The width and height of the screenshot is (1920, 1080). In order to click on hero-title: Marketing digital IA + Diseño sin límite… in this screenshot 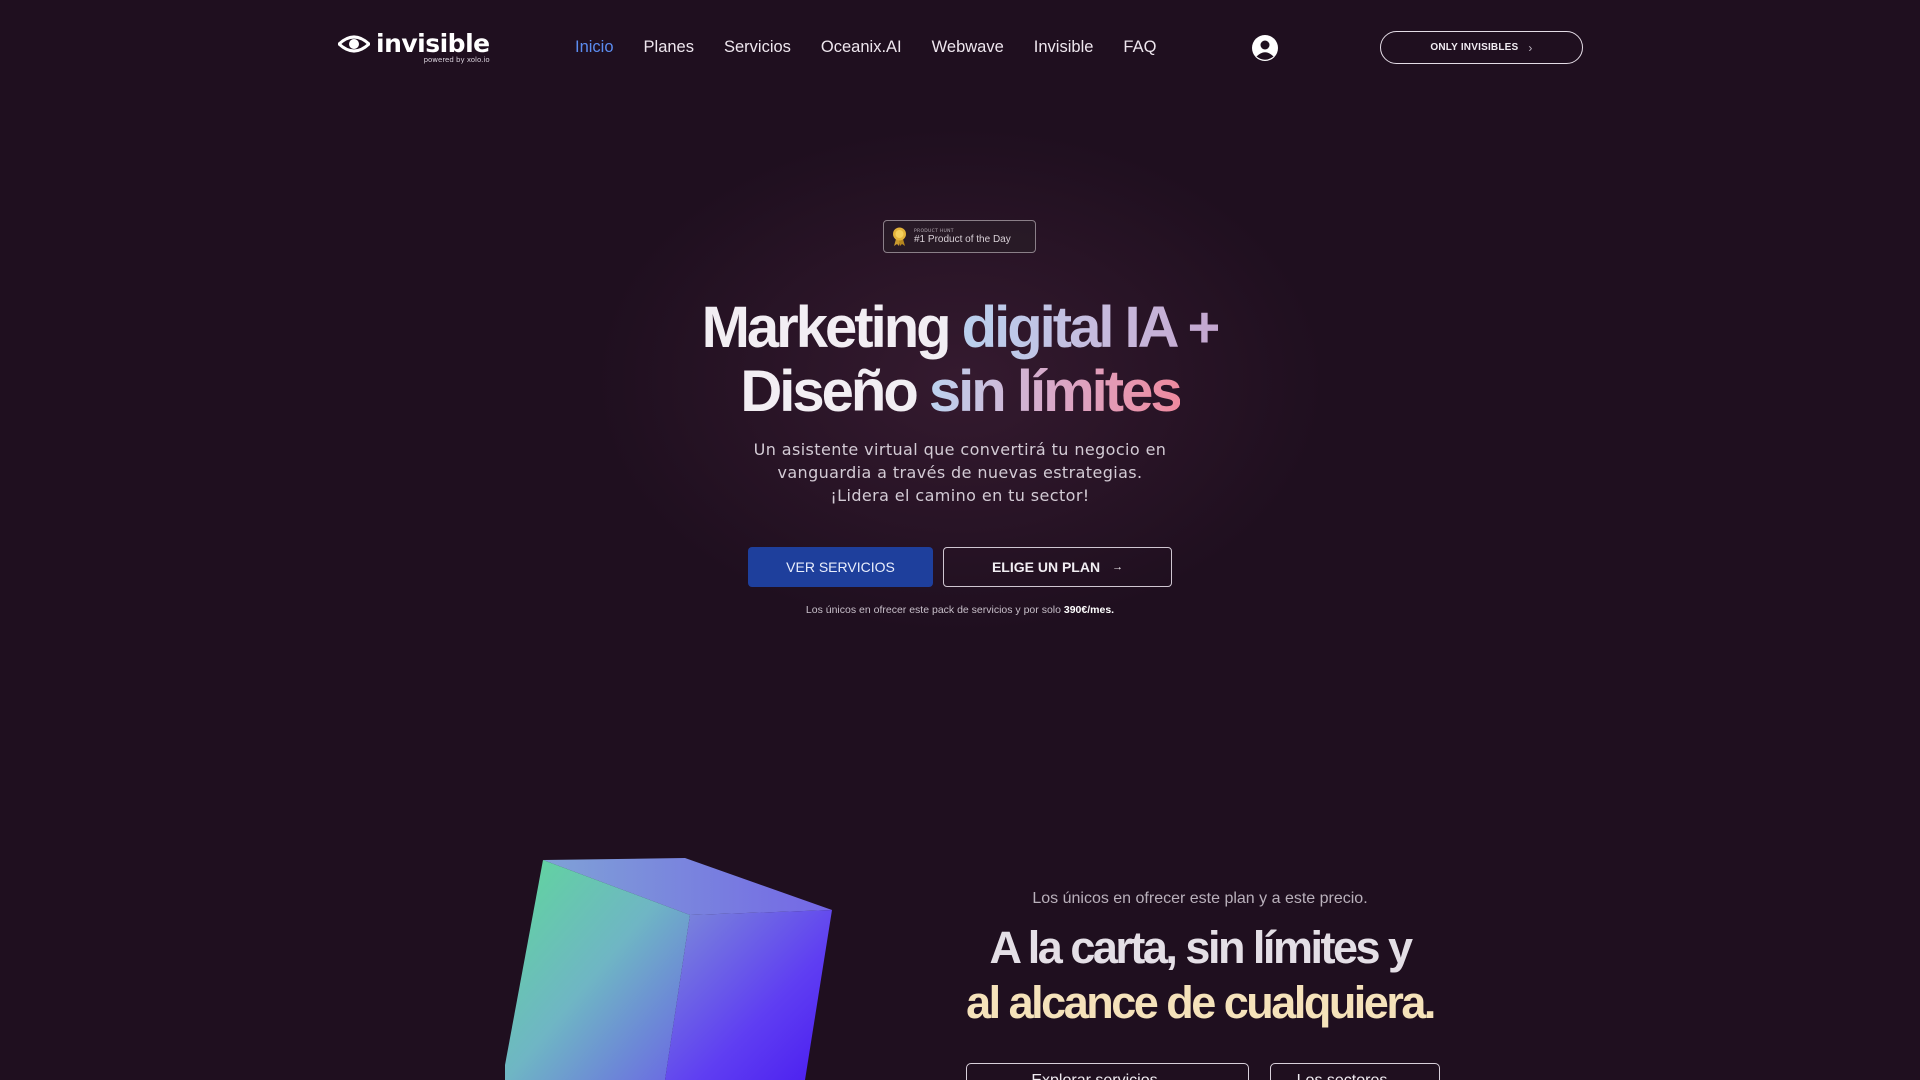, I will do `click(960, 360)`.